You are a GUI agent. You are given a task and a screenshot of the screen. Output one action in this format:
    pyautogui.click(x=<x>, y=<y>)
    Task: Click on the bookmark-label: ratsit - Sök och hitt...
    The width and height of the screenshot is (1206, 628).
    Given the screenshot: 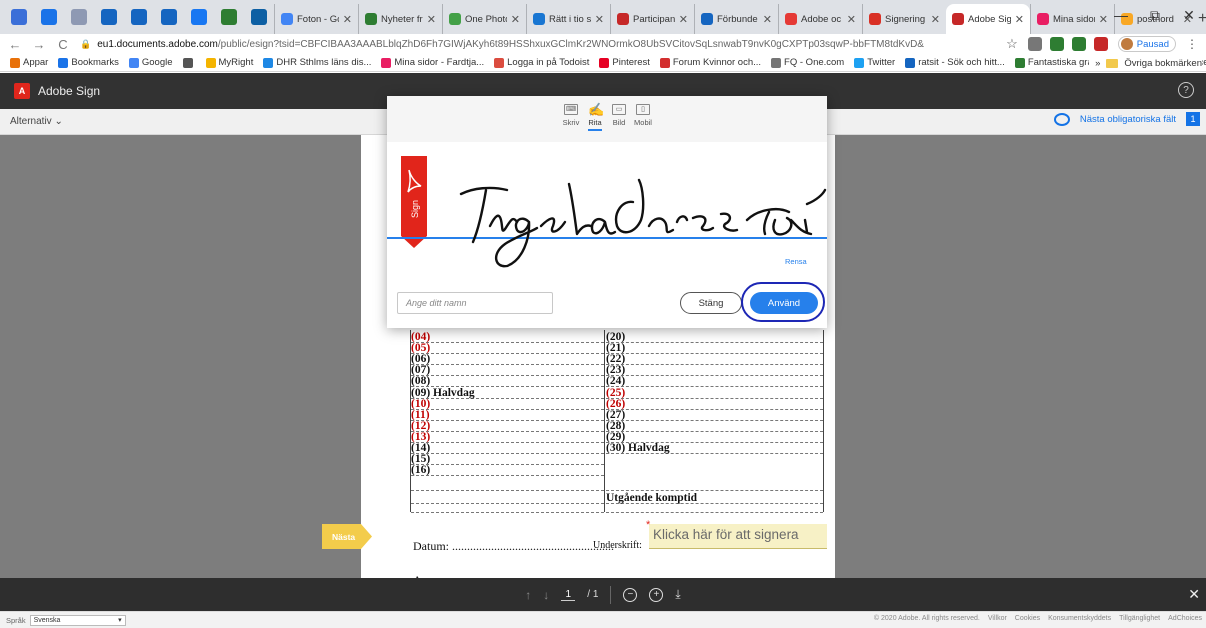 What is the action you would take?
    pyautogui.click(x=961, y=62)
    